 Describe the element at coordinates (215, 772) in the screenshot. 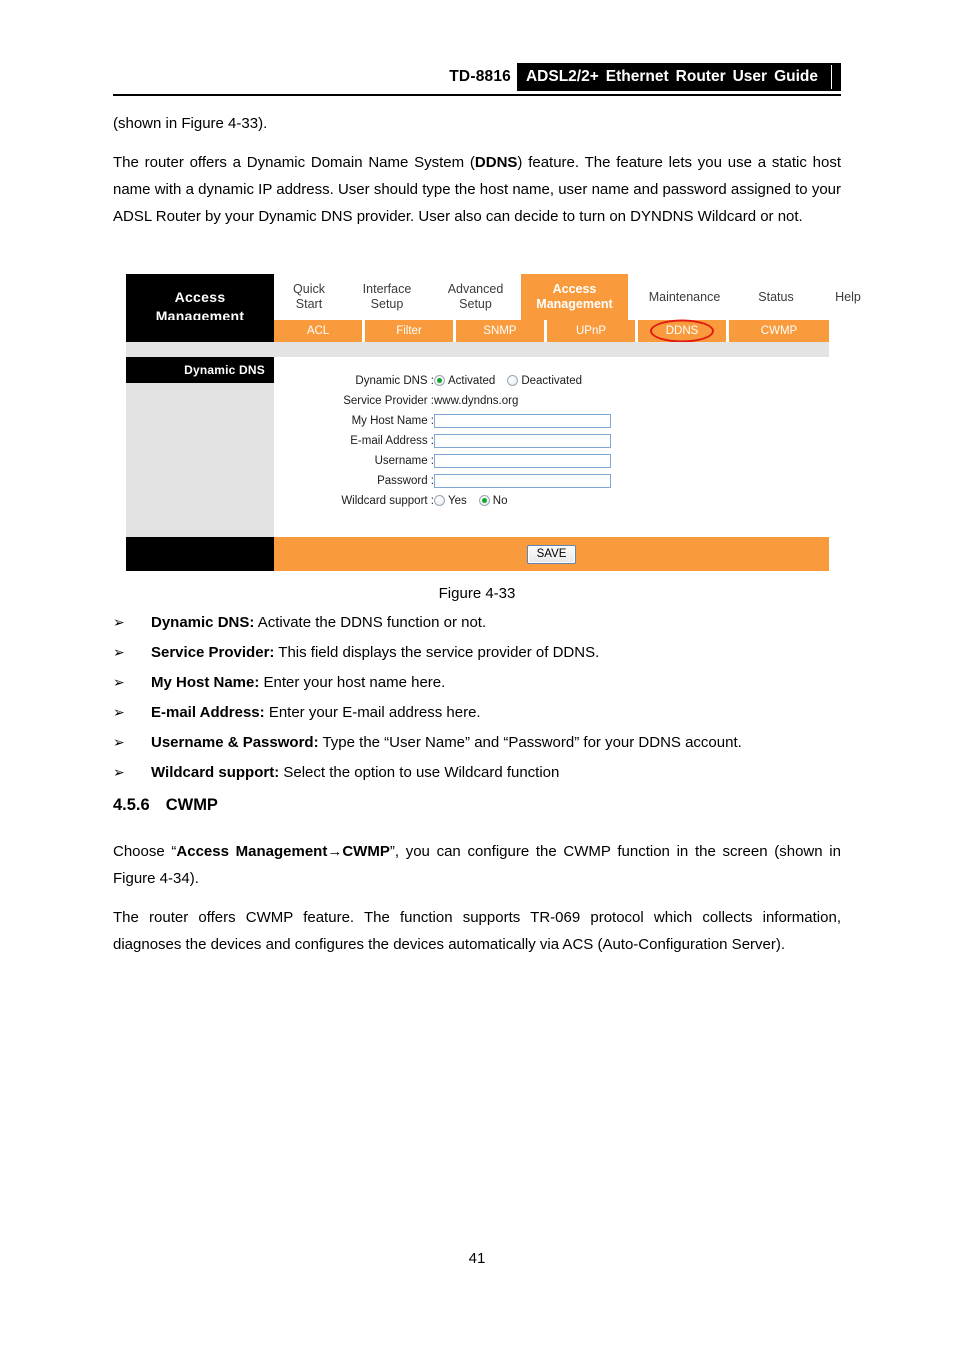

I see `list-item-term: Wildcard support:` at that location.